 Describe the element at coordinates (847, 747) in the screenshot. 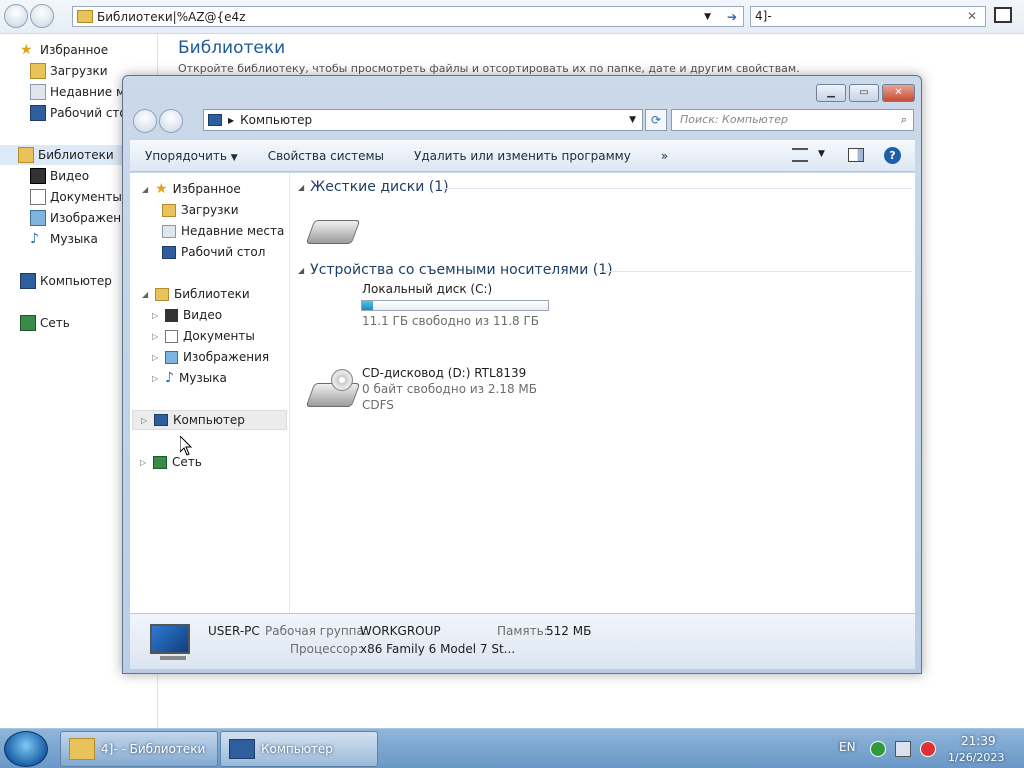

I see `language-indicator: EN` at that location.